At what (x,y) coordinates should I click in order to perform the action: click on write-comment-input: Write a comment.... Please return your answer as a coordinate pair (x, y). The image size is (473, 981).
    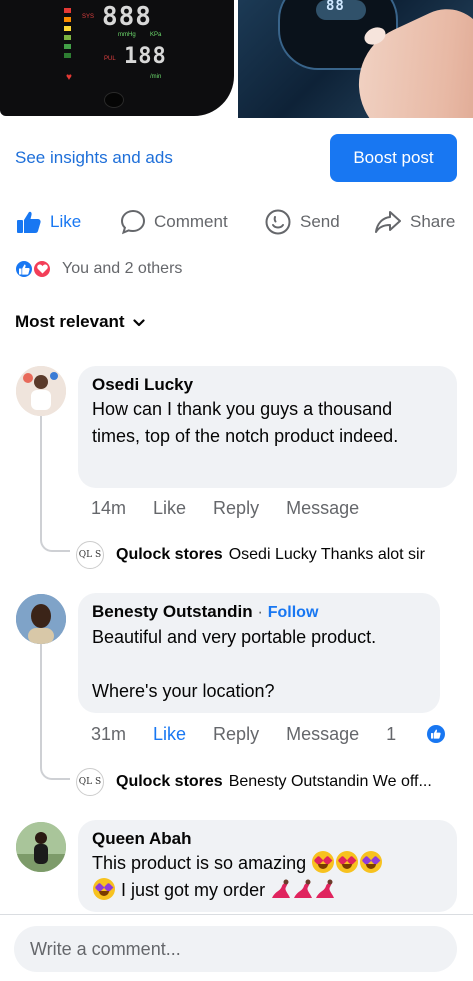
    Looking at the image, I should click on (235, 949).